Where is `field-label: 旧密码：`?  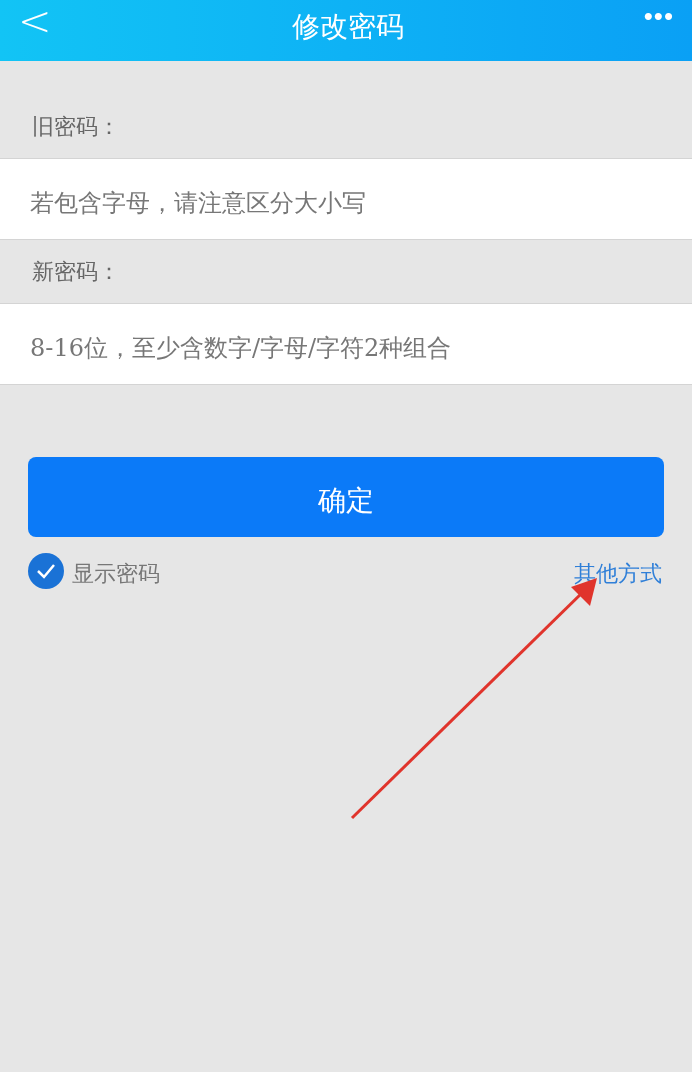 field-label: 旧密码： is located at coordinates (76, 127).